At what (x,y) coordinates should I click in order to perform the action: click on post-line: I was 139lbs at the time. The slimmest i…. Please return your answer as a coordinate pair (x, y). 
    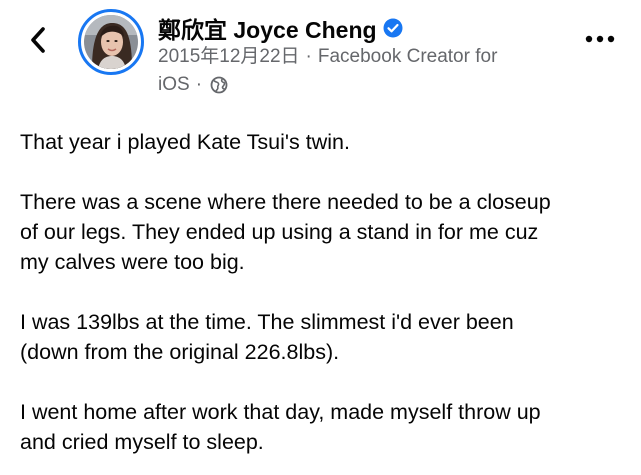
    Looking at the image, I should click on (267, 322).